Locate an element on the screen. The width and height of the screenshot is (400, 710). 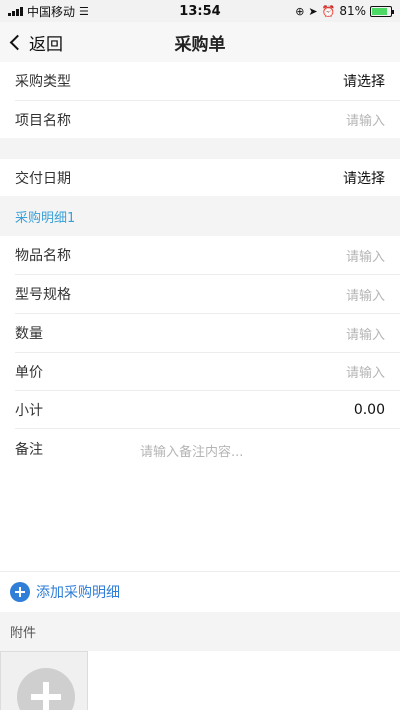
nav-bar: 返回 采购单 is located at coordinates (200, 42).